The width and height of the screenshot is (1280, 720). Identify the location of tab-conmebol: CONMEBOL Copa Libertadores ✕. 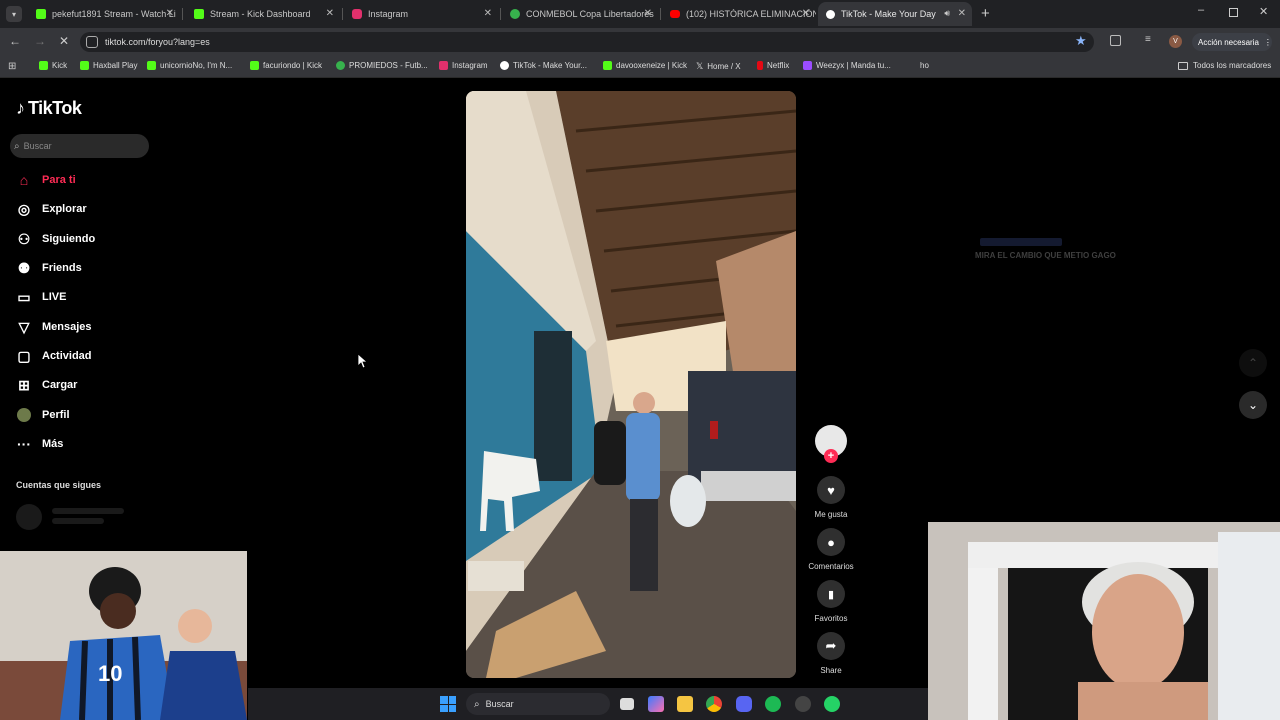
(580, 14).